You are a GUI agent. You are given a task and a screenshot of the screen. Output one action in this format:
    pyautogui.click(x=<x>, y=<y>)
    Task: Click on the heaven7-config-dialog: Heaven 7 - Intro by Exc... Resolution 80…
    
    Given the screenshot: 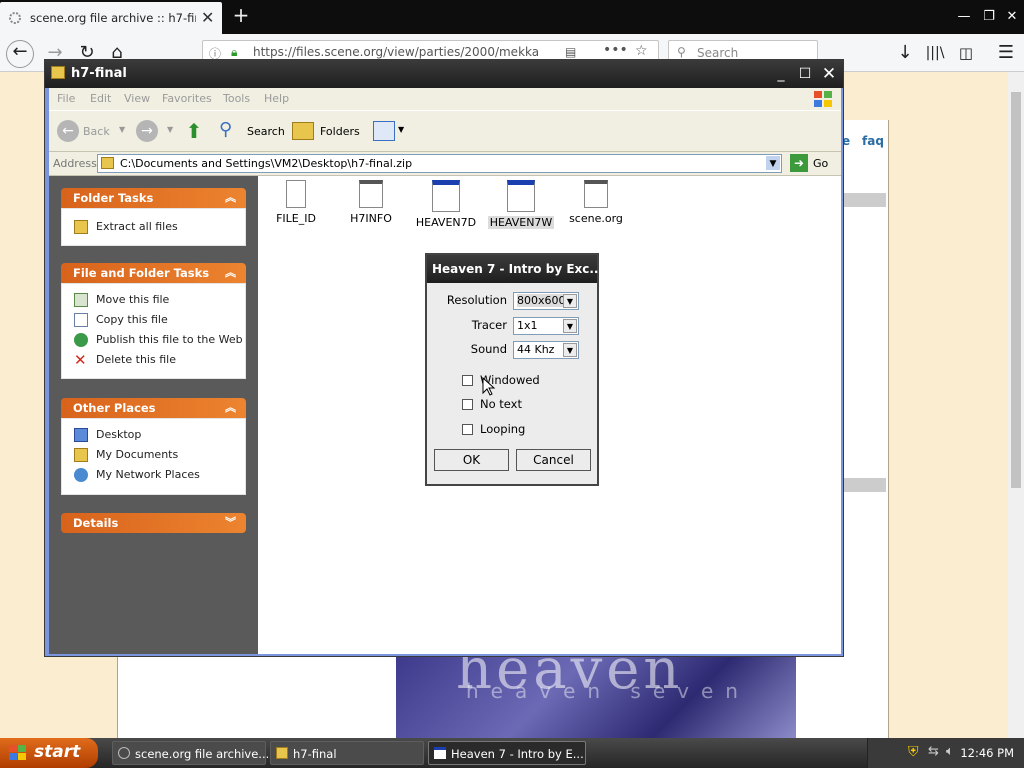 What is the action you would take?
    pyautogui.click(x=514, y=369)
    